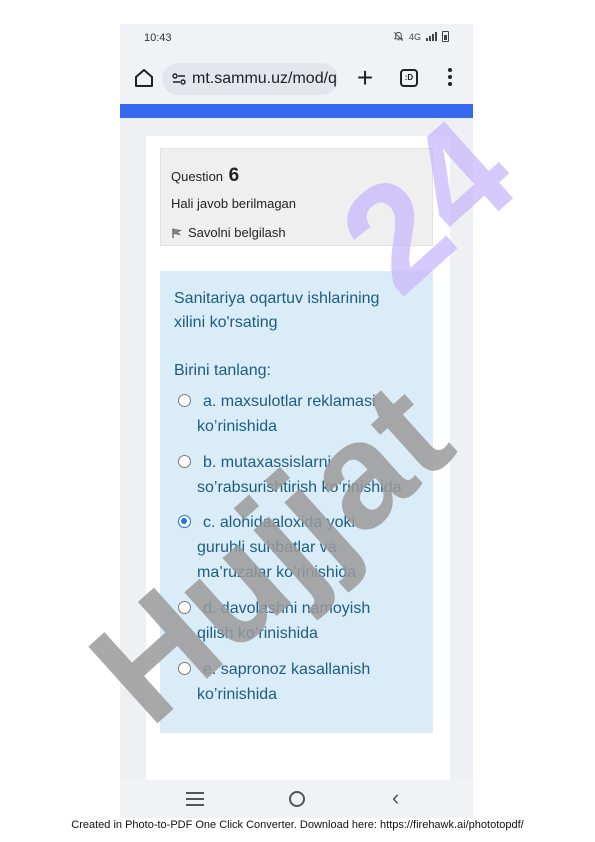  What do you see at coordinates (184, 607) in the screenshot?
I see `radio-d` at bounding box center [184, 607].